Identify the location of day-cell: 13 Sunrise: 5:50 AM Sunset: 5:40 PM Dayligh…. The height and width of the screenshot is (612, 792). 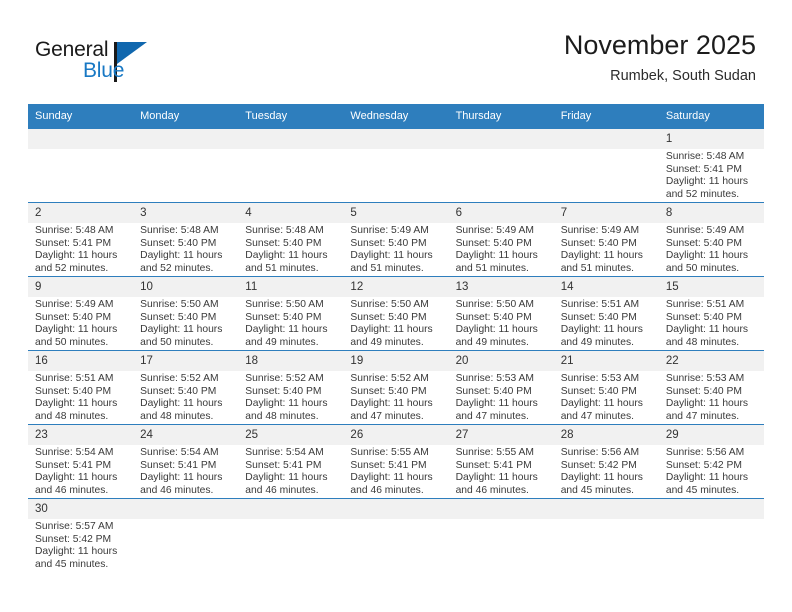
(501, 313).